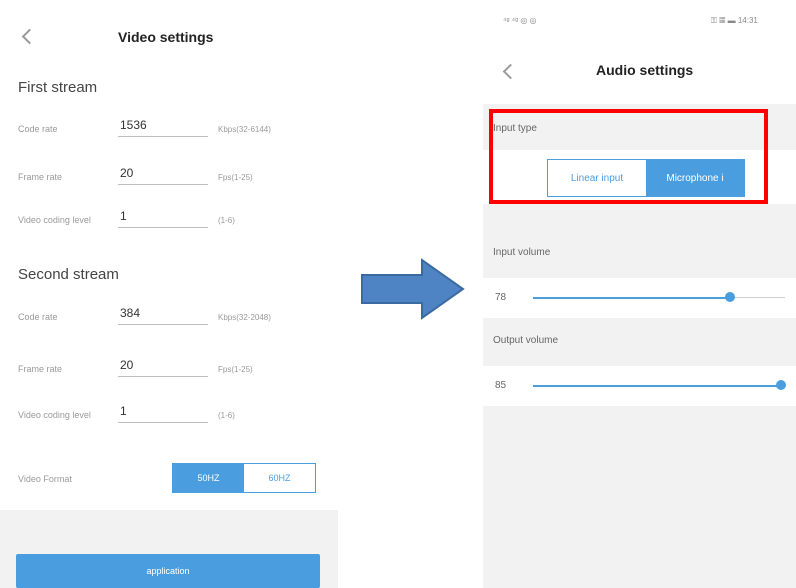 This screenshot has width=796, height=588. Describe the element at coordinates (29, 36) in the screenshot. I see `back-chevron-icon` at that location.